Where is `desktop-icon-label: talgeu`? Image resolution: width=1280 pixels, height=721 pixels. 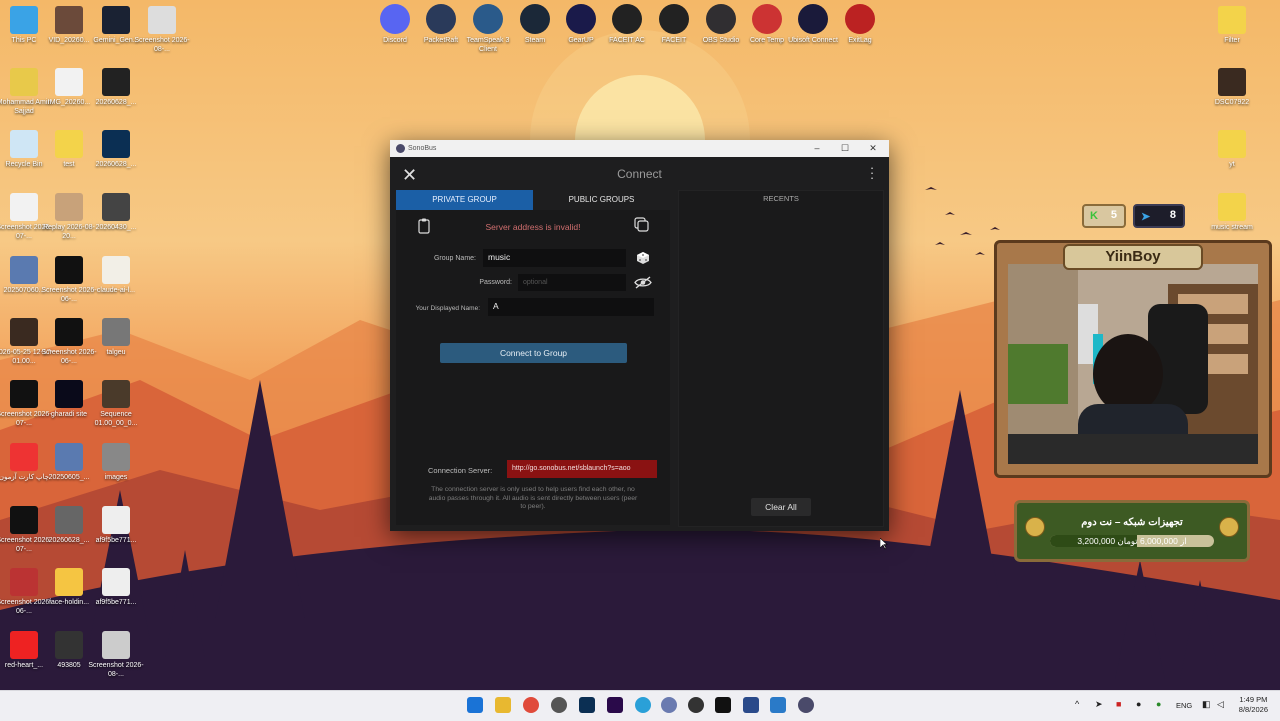
desktop-icon-label: talgeu is located at coordinates (116, 352).